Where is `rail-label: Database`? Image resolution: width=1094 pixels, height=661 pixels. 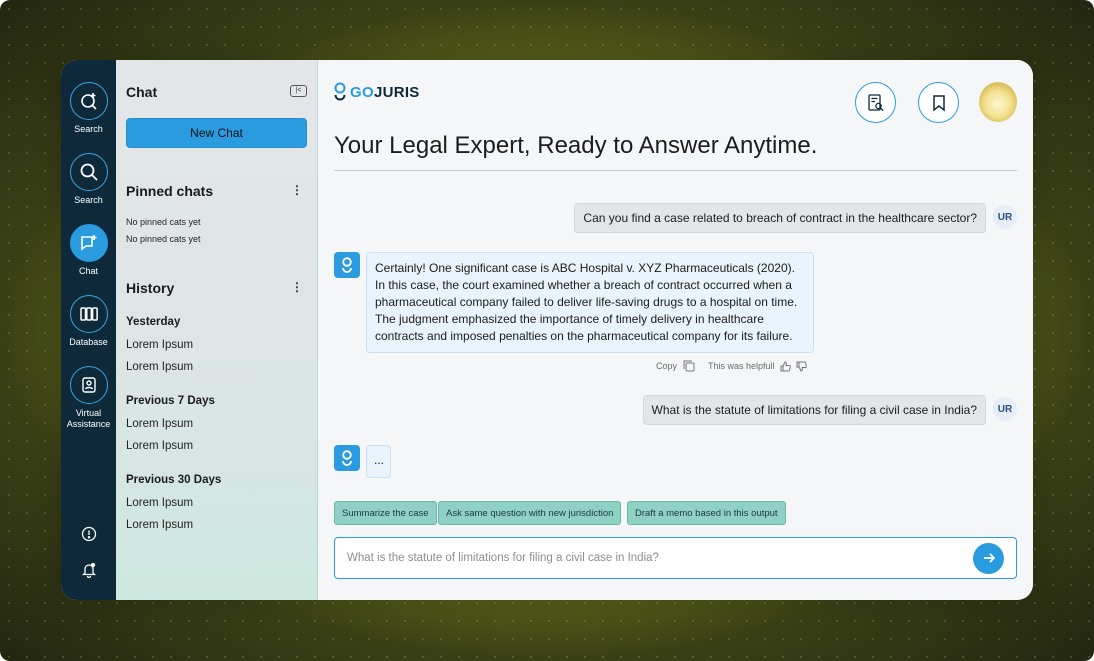 rail-label: Database is located at coordinates (88, 342).